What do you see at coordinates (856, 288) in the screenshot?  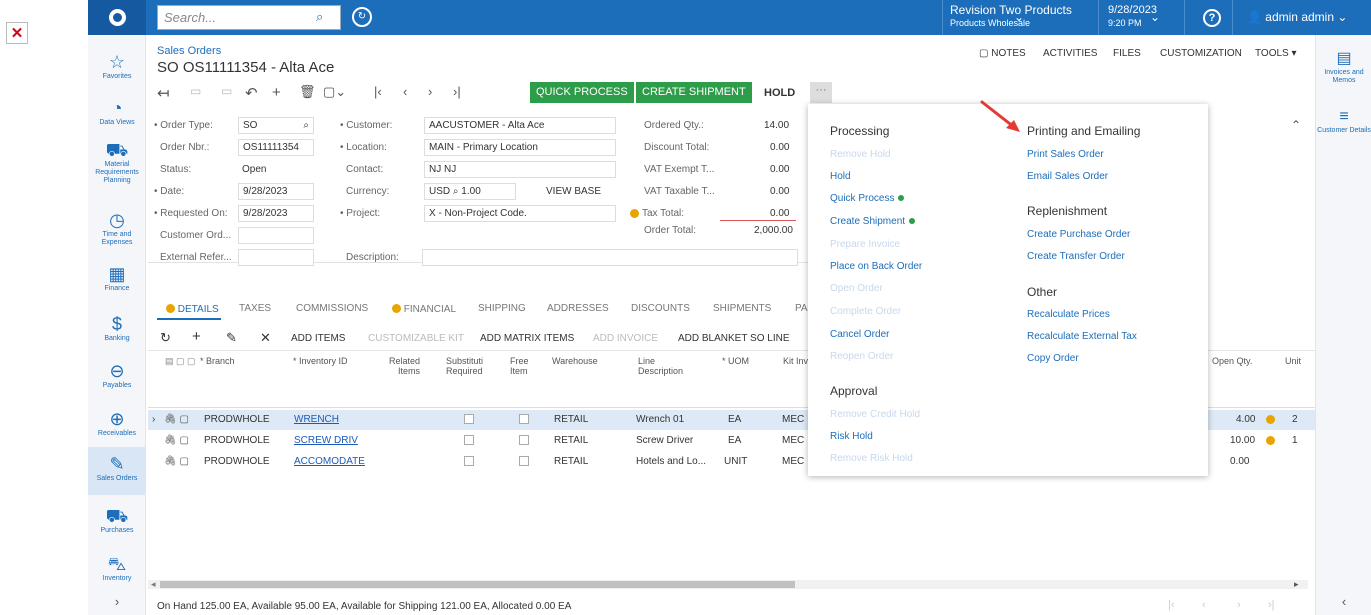 I see `menu-item-open-order: Open Order` at bounding box center [856, 288].